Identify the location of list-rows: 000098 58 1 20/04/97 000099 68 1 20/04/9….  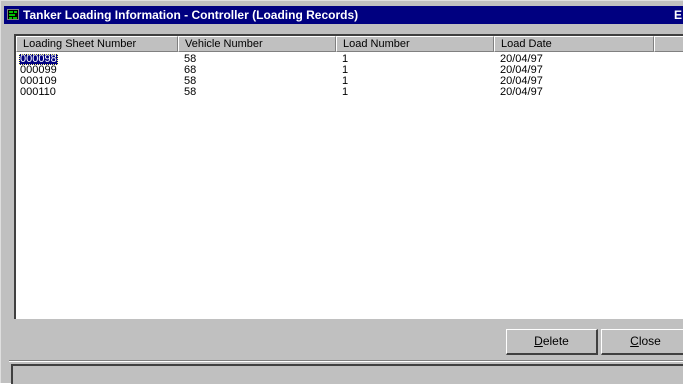
(349, 76).